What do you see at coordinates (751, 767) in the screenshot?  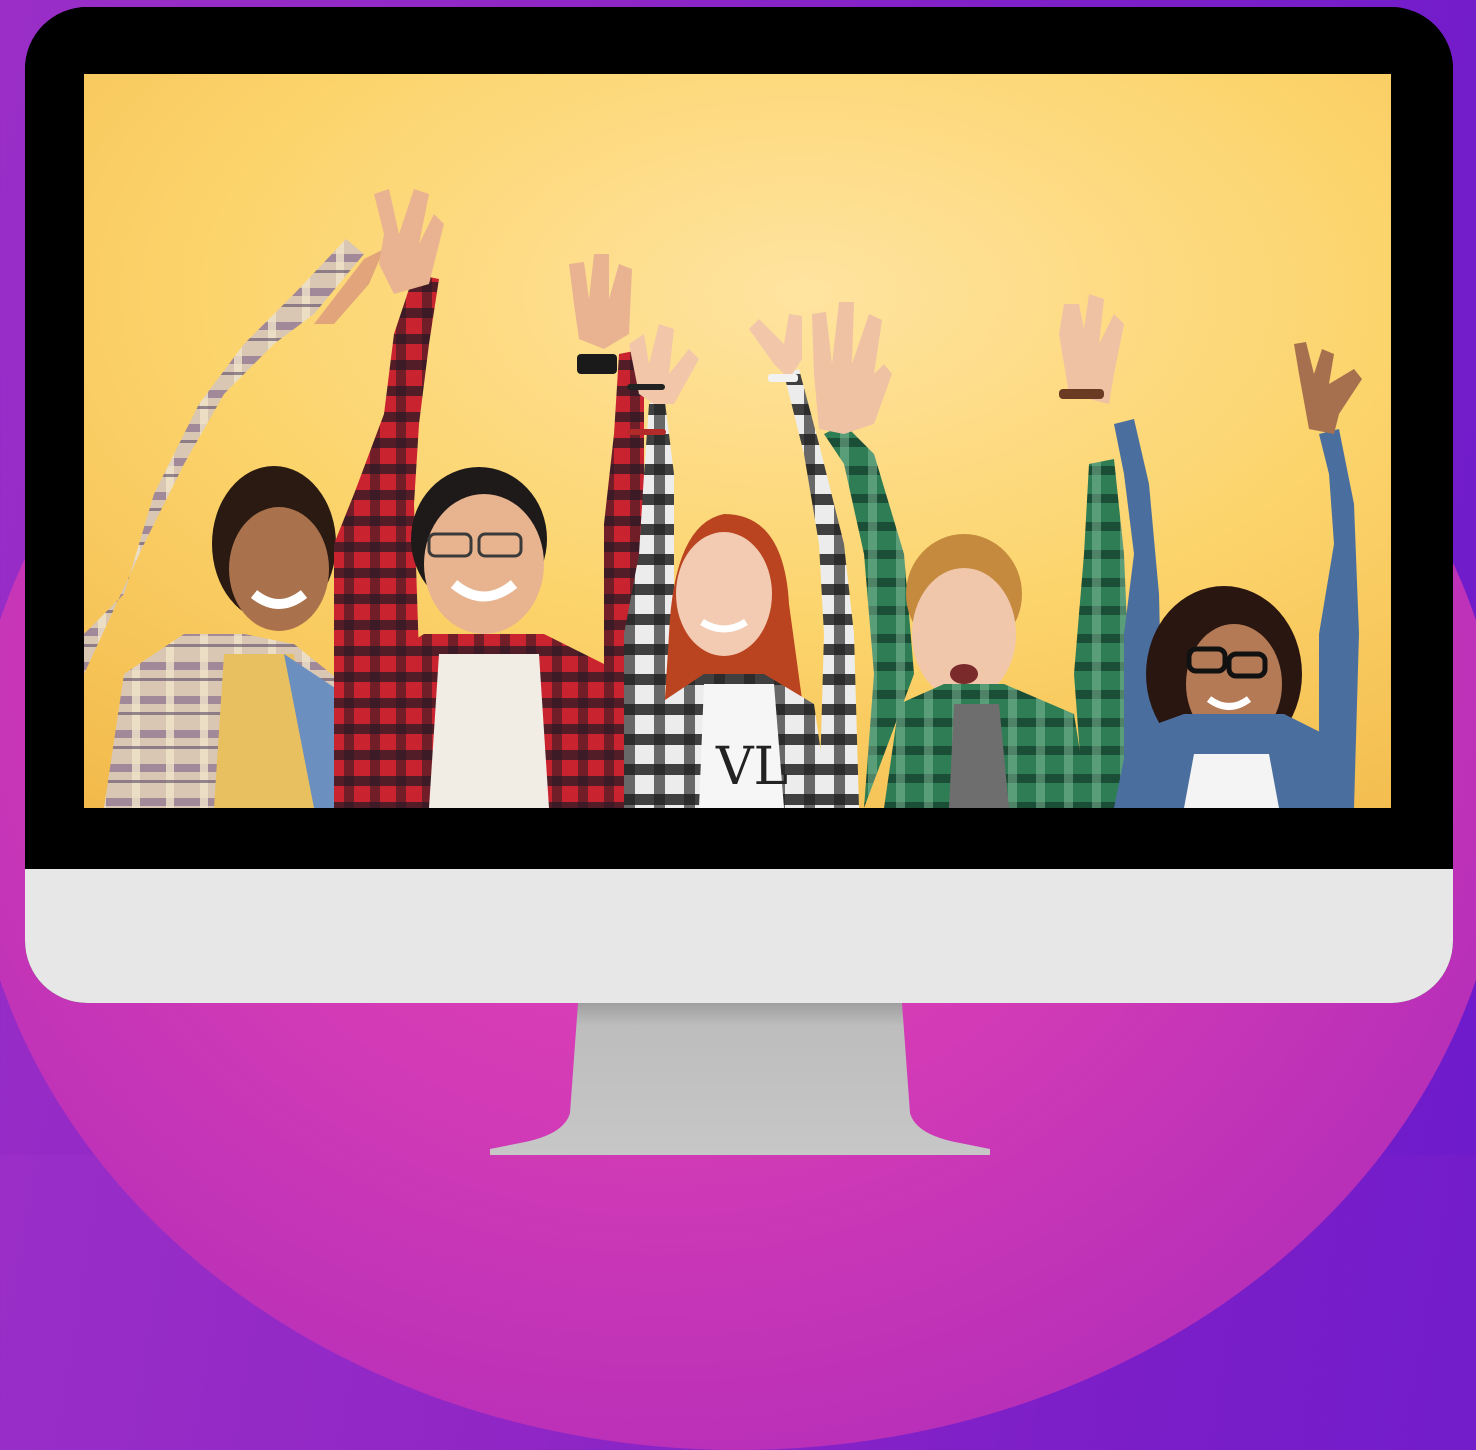 I see `shirt-print: VL` at bounding box center [751, 767].